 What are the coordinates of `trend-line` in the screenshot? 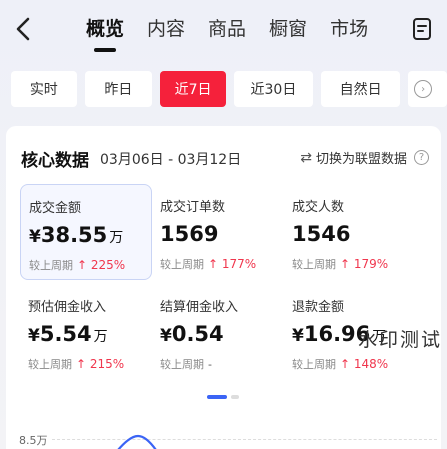 It's located at (137, 441).